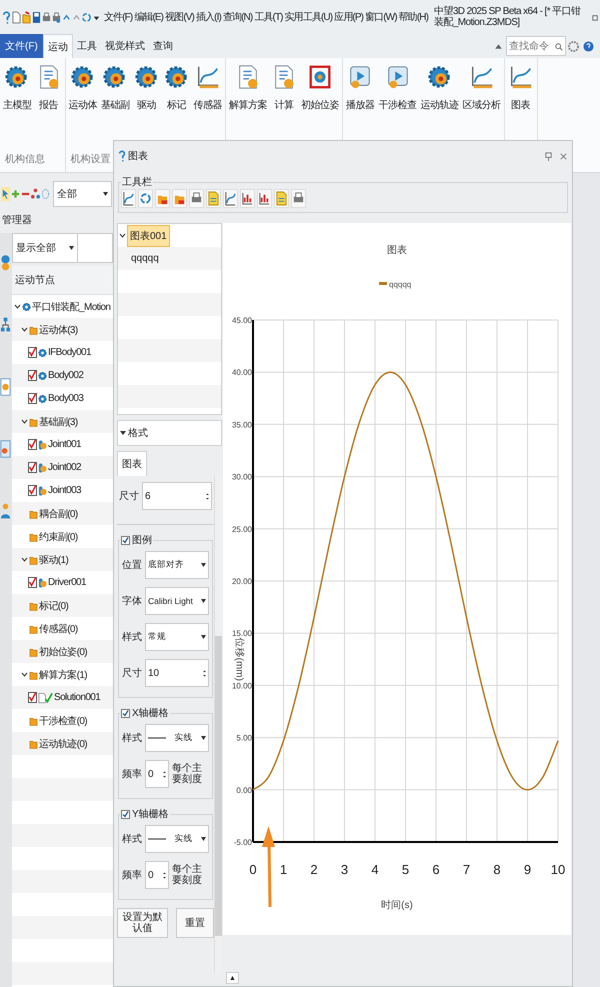 The height and width of the screenshot is (987, 600). I want to click on ribbon-button: 运动体, so click(83, 87).